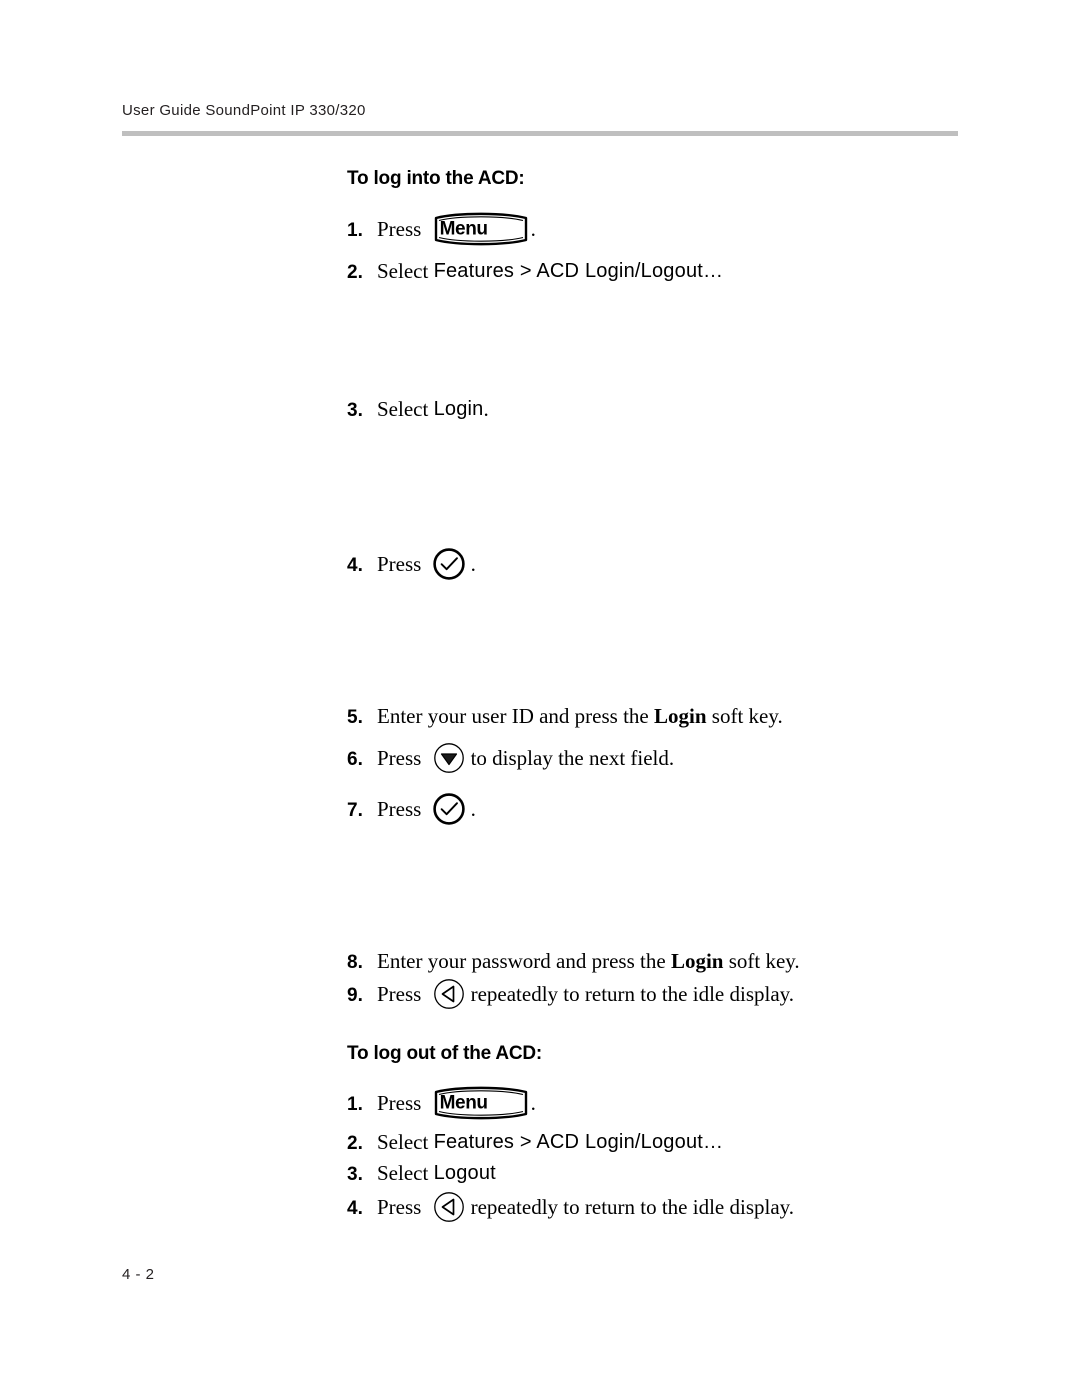 This screenshot has width=1080, height=1397. I want to click on section-heading: To log out of the ACD:, so click(445, 1053).